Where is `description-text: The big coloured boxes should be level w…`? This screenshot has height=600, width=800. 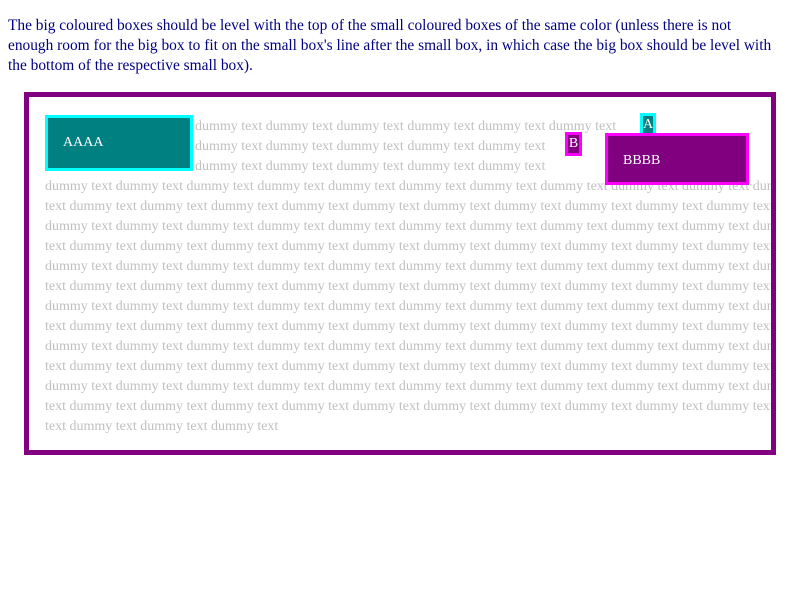
description-text: The big coloured boxes should be level w… is located at coordinates (390, 45).